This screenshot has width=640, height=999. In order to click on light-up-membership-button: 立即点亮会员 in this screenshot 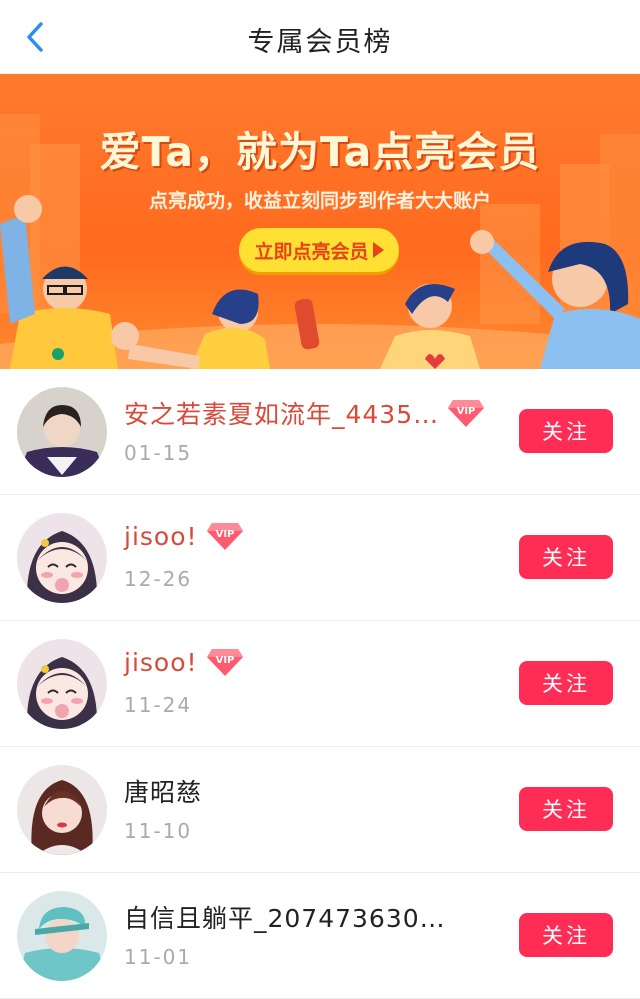, I will do `click(319, 250)`.